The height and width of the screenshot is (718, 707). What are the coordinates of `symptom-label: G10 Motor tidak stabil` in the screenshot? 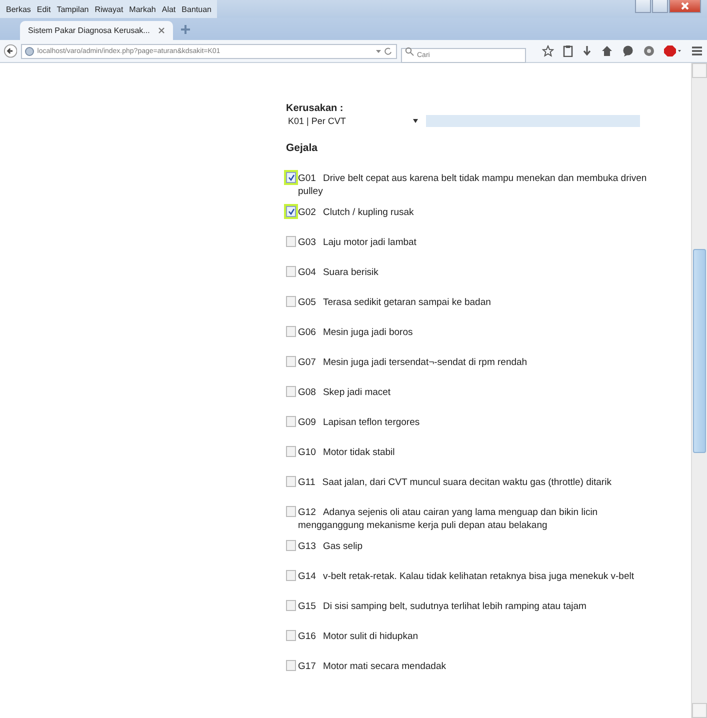 It's located at (346, 452).